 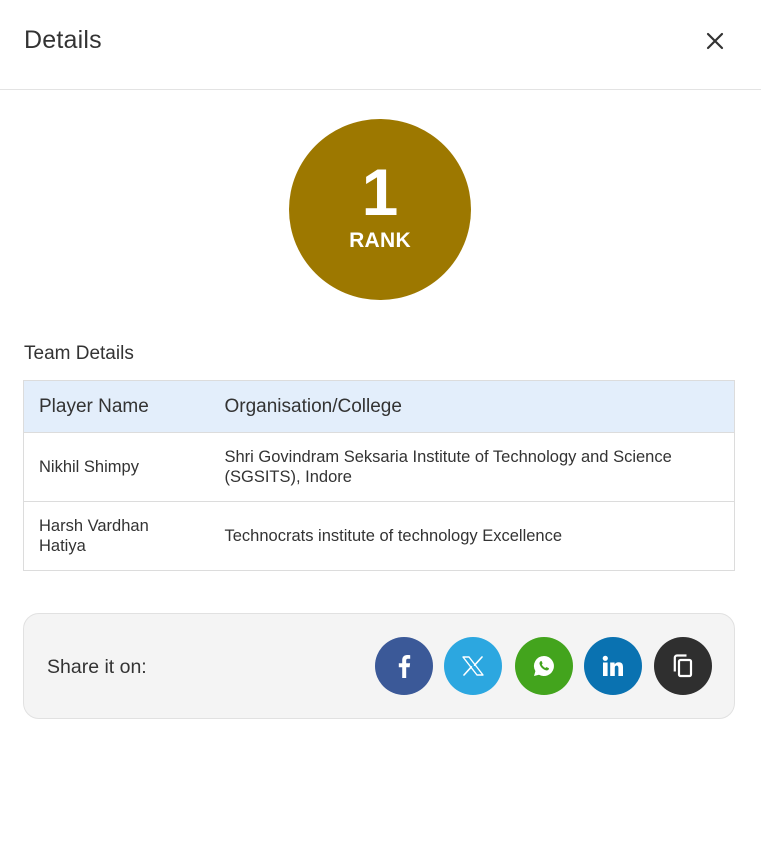 I want to click on rank-label: RANK, so click(x=380, y=240).